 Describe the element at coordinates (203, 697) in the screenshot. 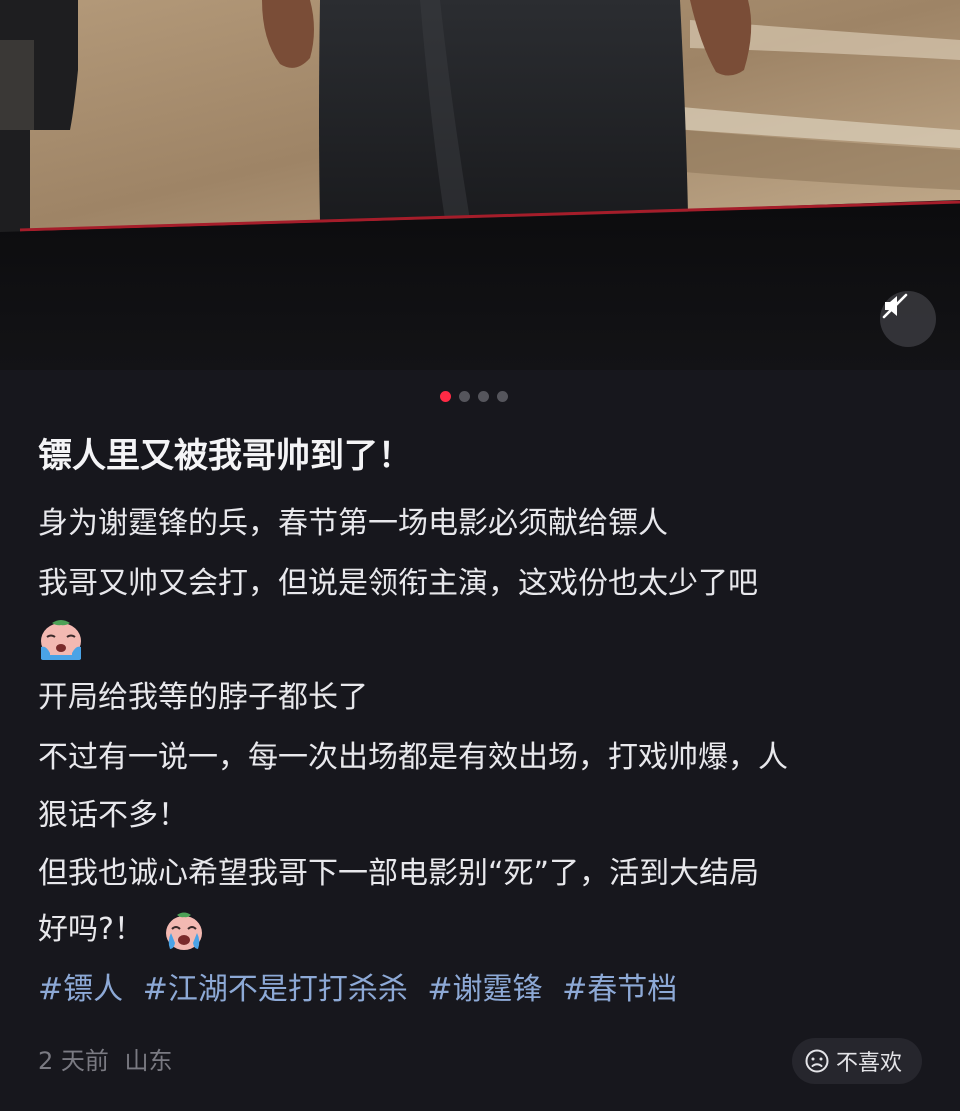

I see `post-body-line: 开局给我等的脖子都长了` at that location.